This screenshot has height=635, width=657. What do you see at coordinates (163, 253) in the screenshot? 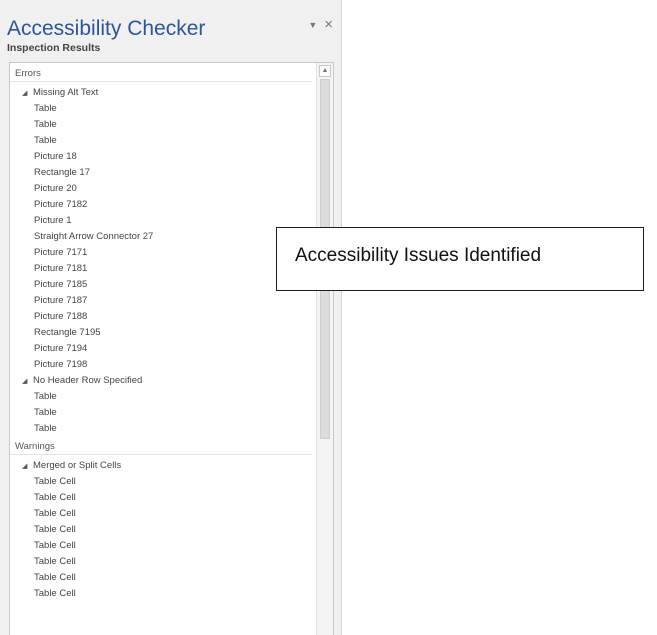
I see `tree-item: Picture 7171` at bounding box center [163, 253].